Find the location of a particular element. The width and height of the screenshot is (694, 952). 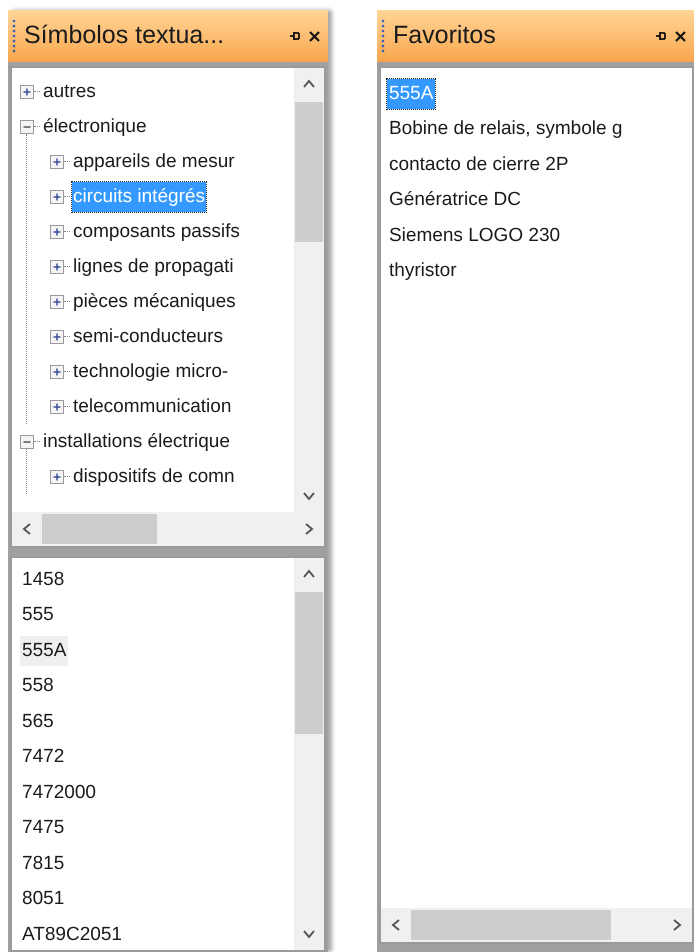

list-item: 565 is located at coordinates (38, 721).